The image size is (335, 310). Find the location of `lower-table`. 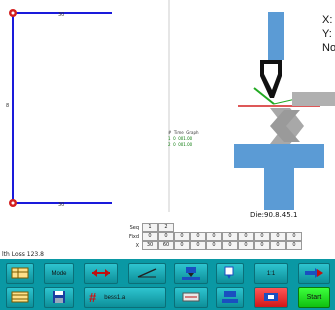

lower-table is located at coordinates (279, 156).